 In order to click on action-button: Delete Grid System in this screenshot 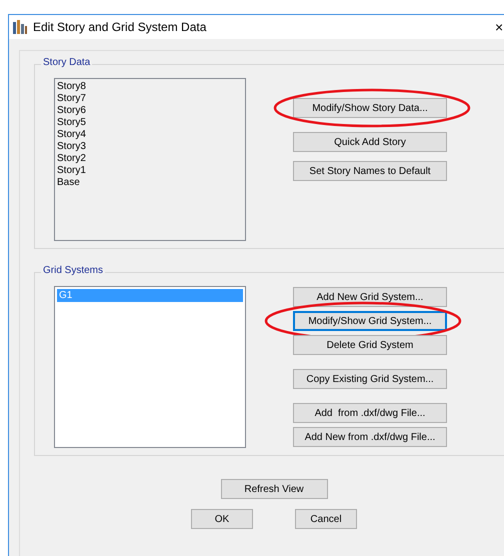, I will do `click(370, 345)`.